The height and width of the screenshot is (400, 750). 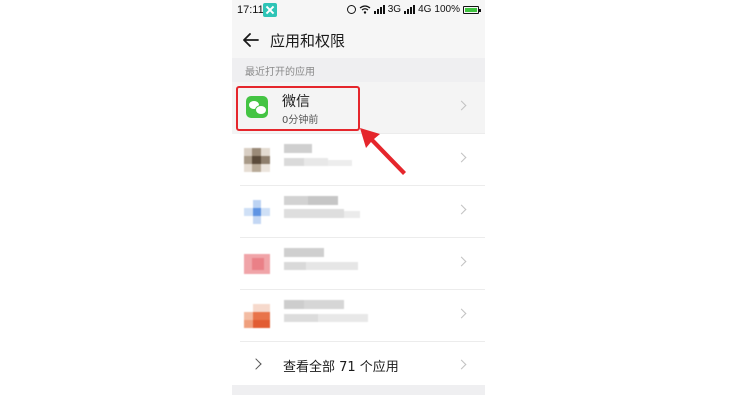 I want to click on section-label: 最近打开的应用, so click(x=280, y=72).